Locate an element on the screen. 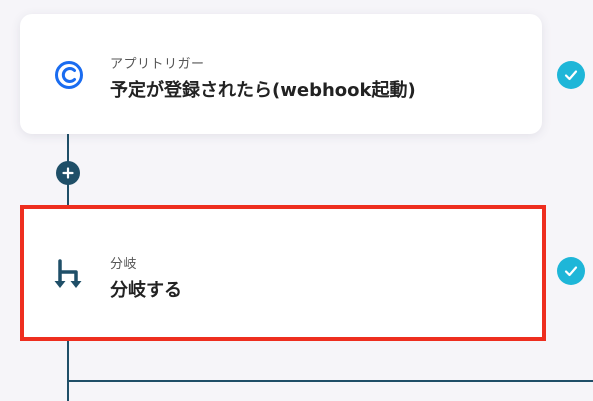 The width and height of the screenshot is (593, 401). step-title: 分岐する is located at coordinates (146, 290).